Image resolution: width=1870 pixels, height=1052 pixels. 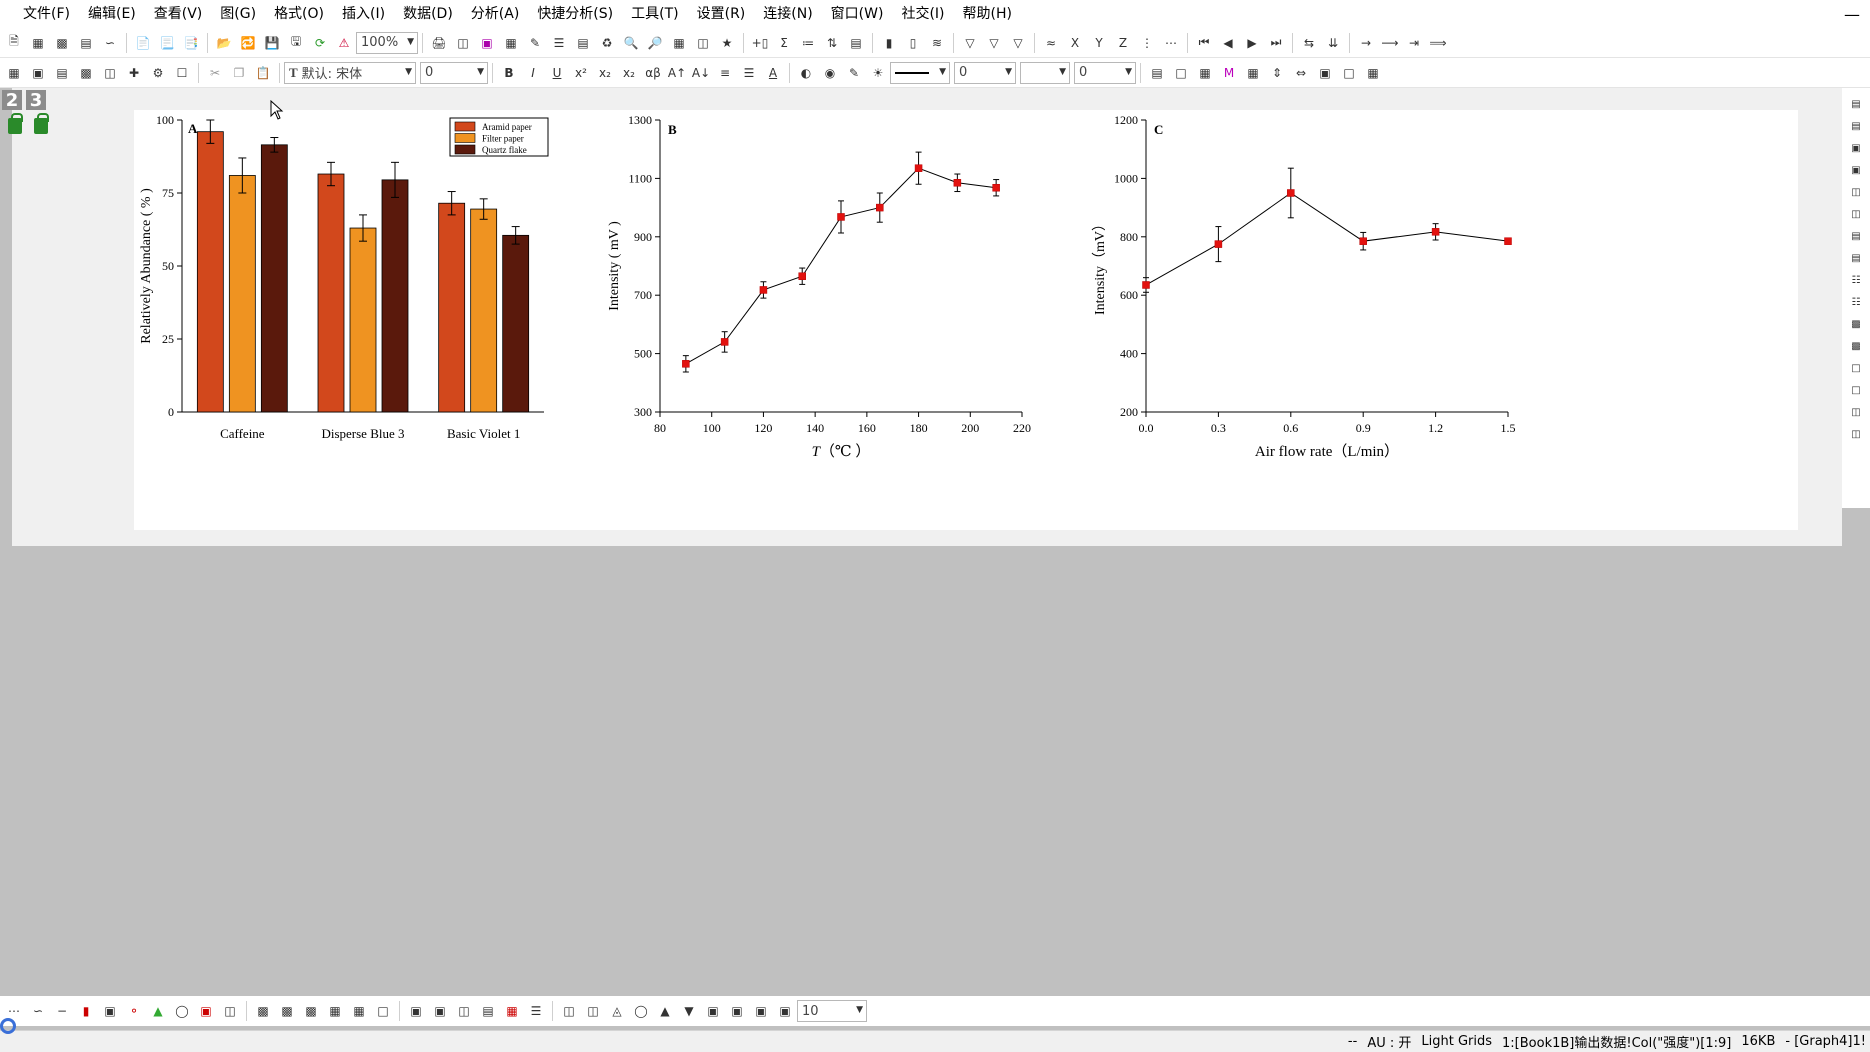 What do you see at coordinates (215, 73) in the screenshot?
I see `cut-icon: ✂` at bounding box center [215, 73].